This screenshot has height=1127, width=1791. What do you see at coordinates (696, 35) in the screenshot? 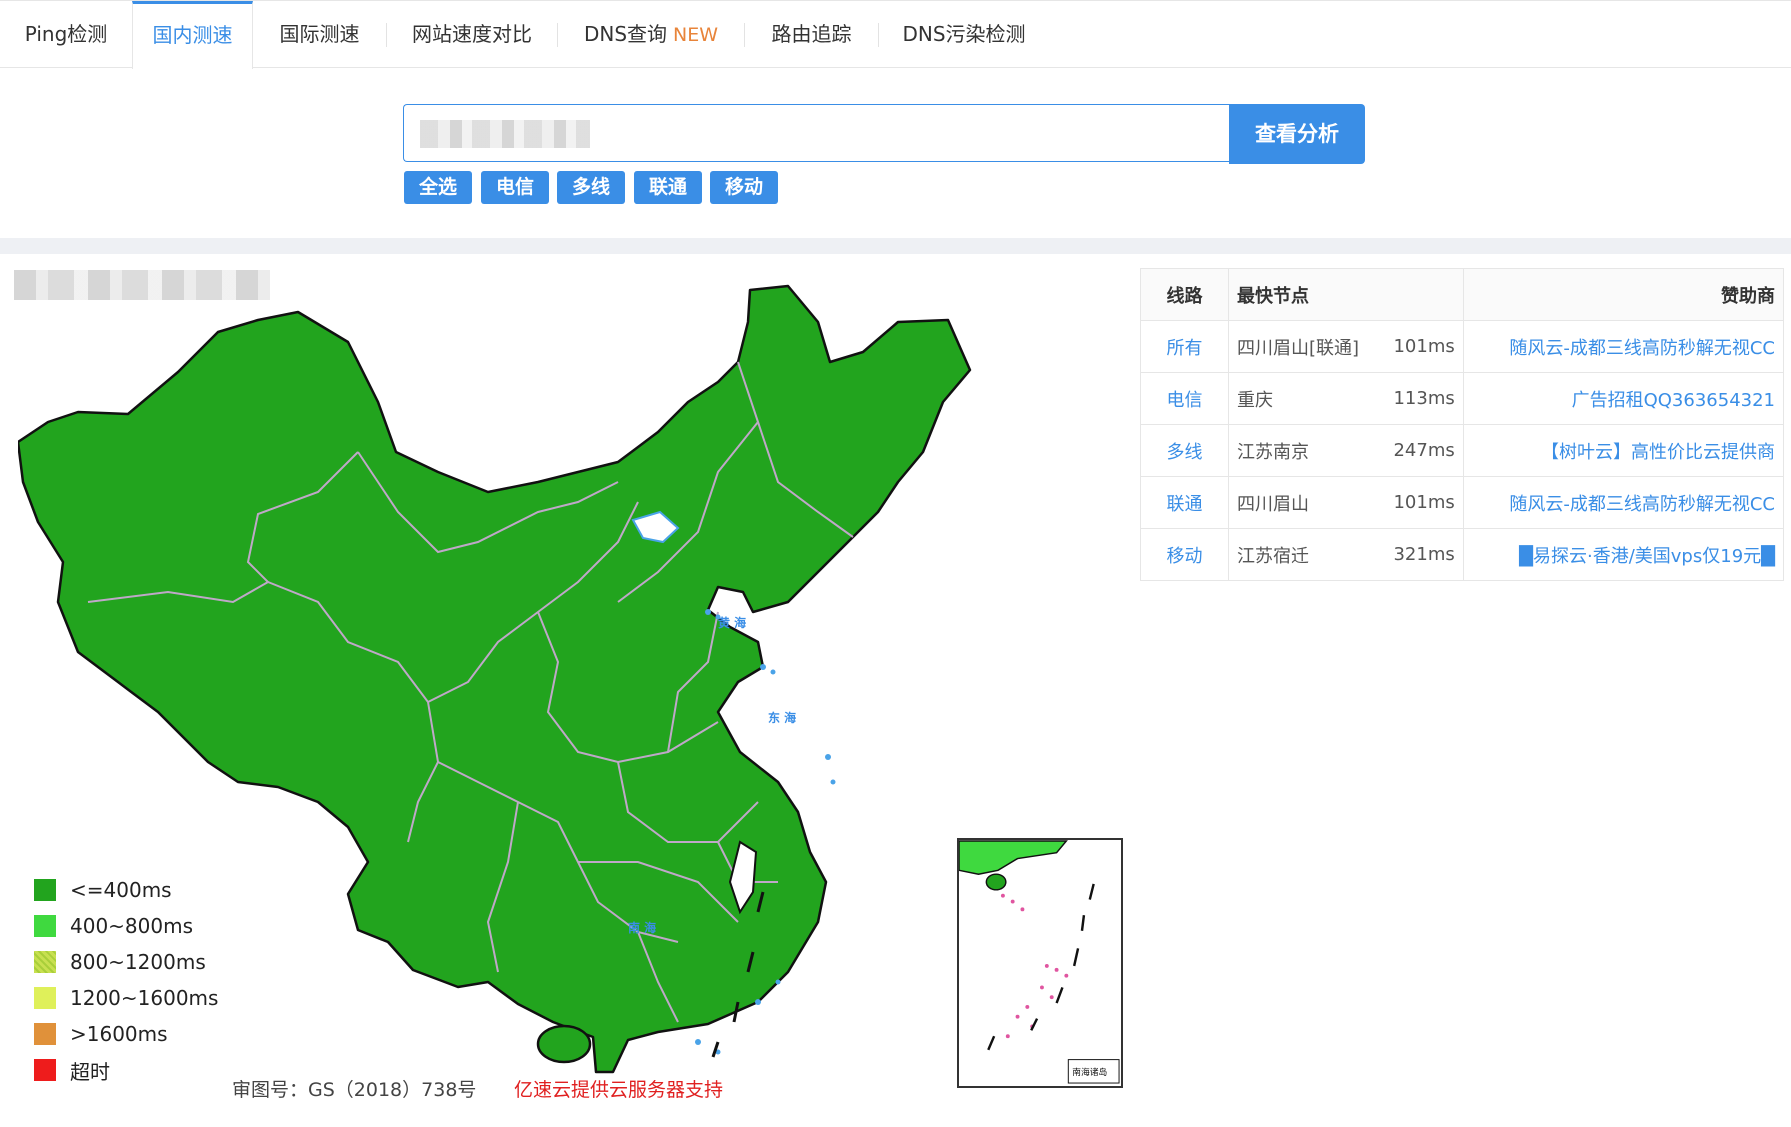
I see `new-badge: NEW` at bounding box center [696, 35].